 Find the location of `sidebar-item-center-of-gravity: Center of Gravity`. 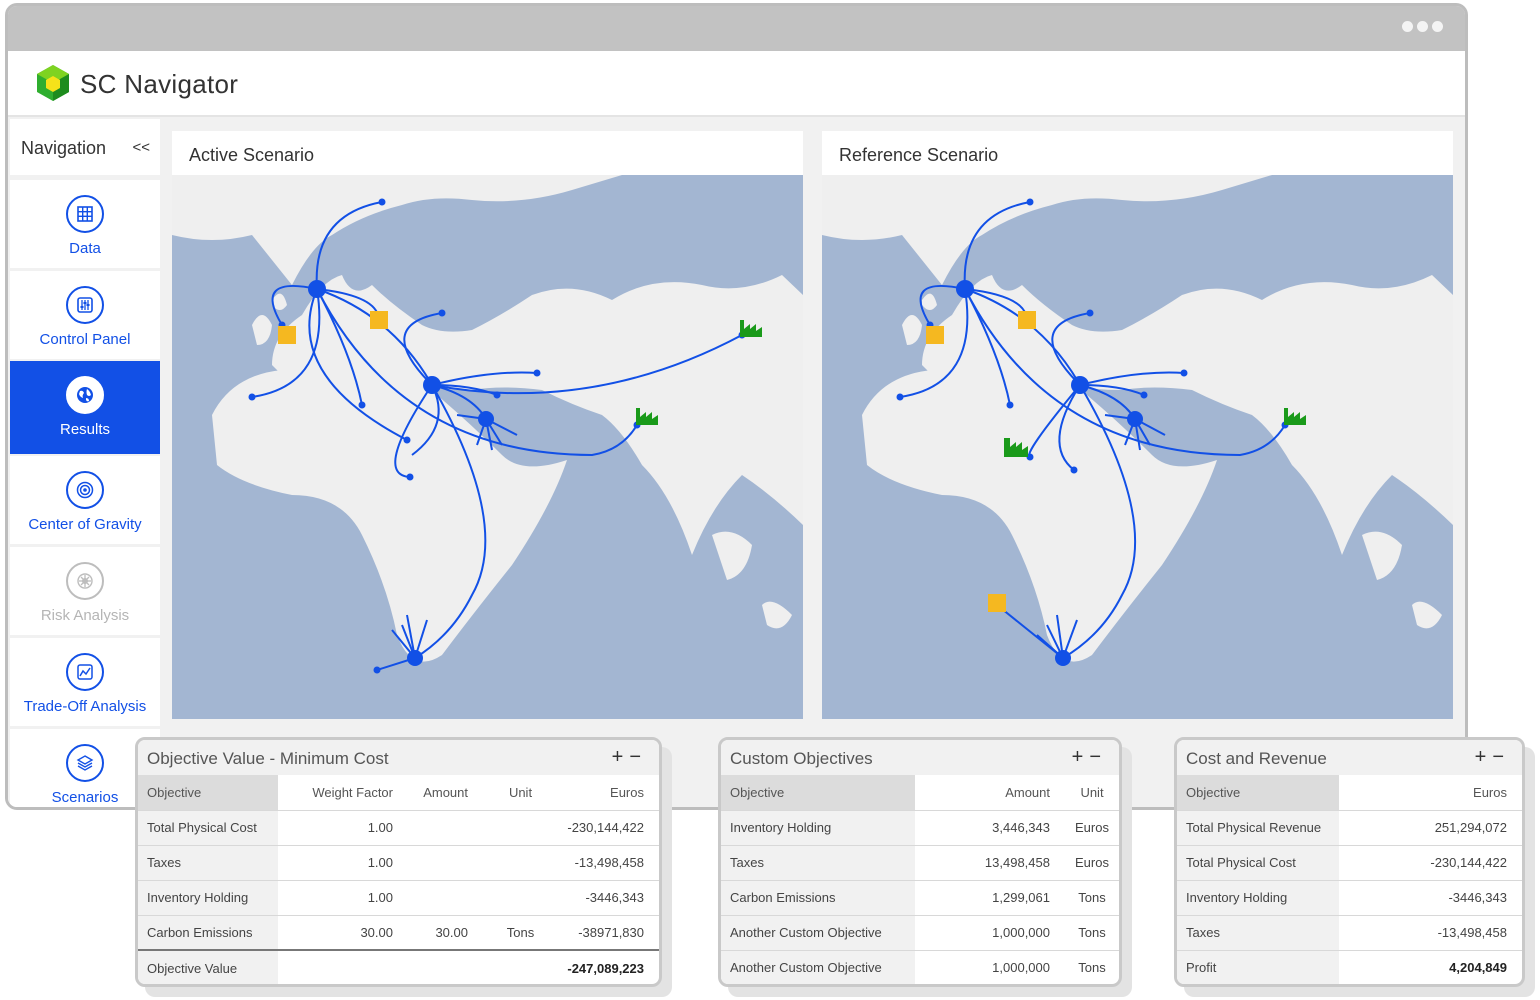

sidebar-item-center-of-gravity: Center of Gravity is located at coordinates (85, 500).